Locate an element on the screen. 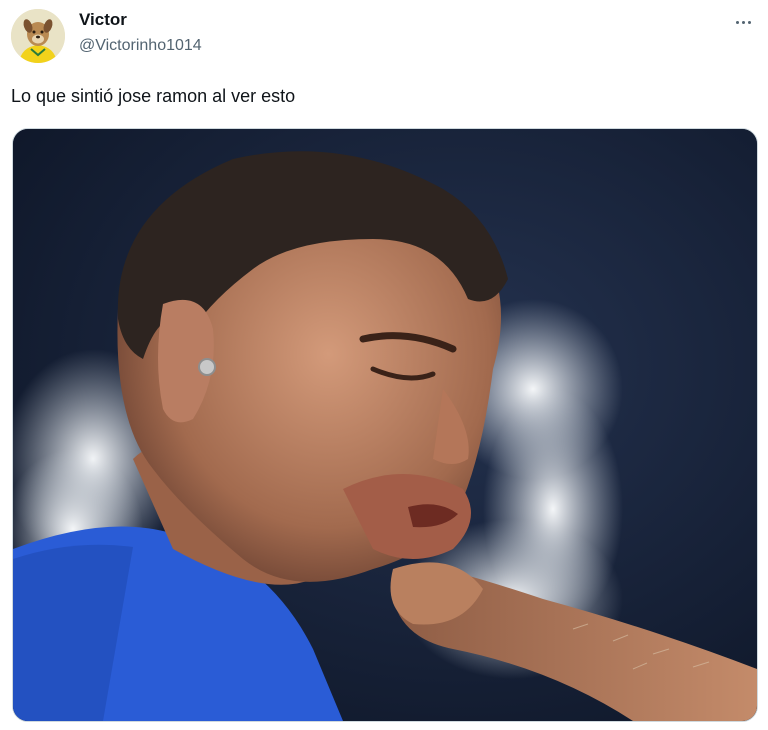 This screenshot has height=730, width=768. tweet-text: Lo que sintió jose ramon al ver esto is located at coordinates (153, 96).